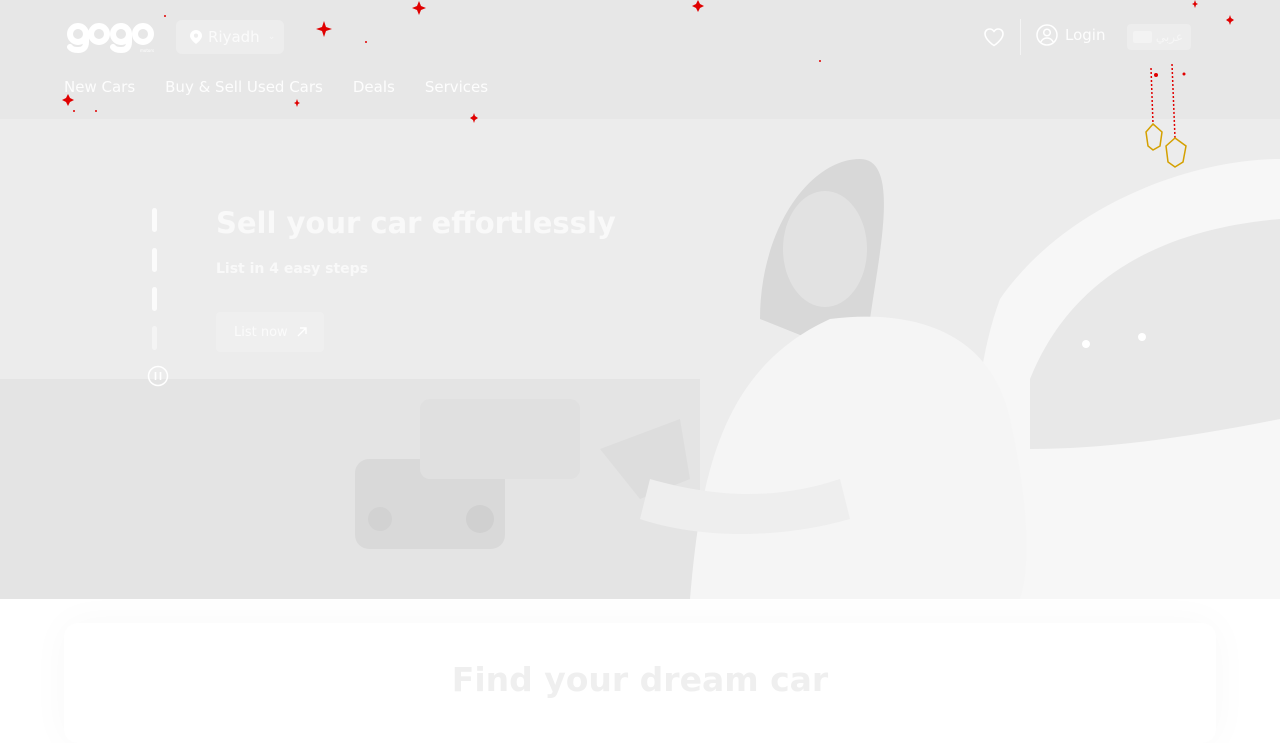 This screenshot has width=1280, height=743. I want to click on pause-icon, so click(158, 376).